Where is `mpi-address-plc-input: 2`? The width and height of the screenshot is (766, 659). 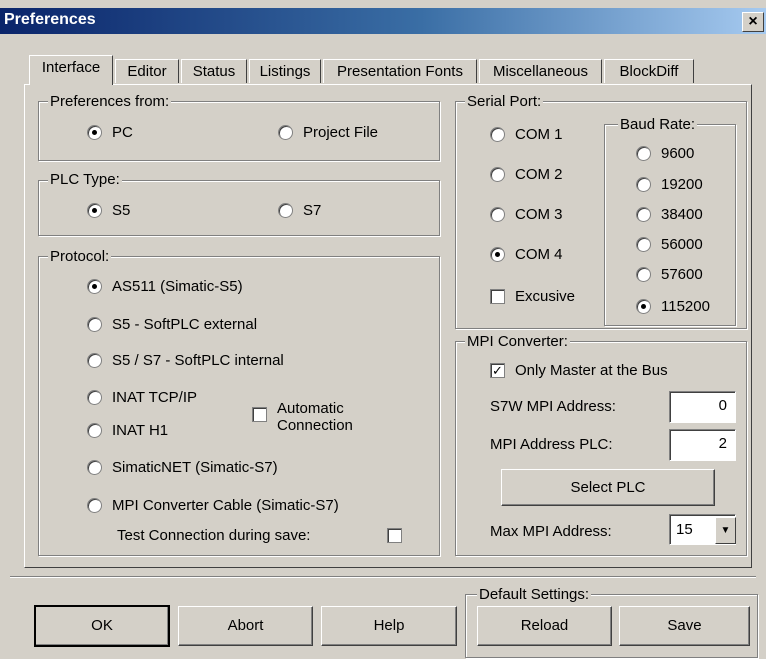
mpi-address-plc-input: 2 is located at coordinates (702, 445).